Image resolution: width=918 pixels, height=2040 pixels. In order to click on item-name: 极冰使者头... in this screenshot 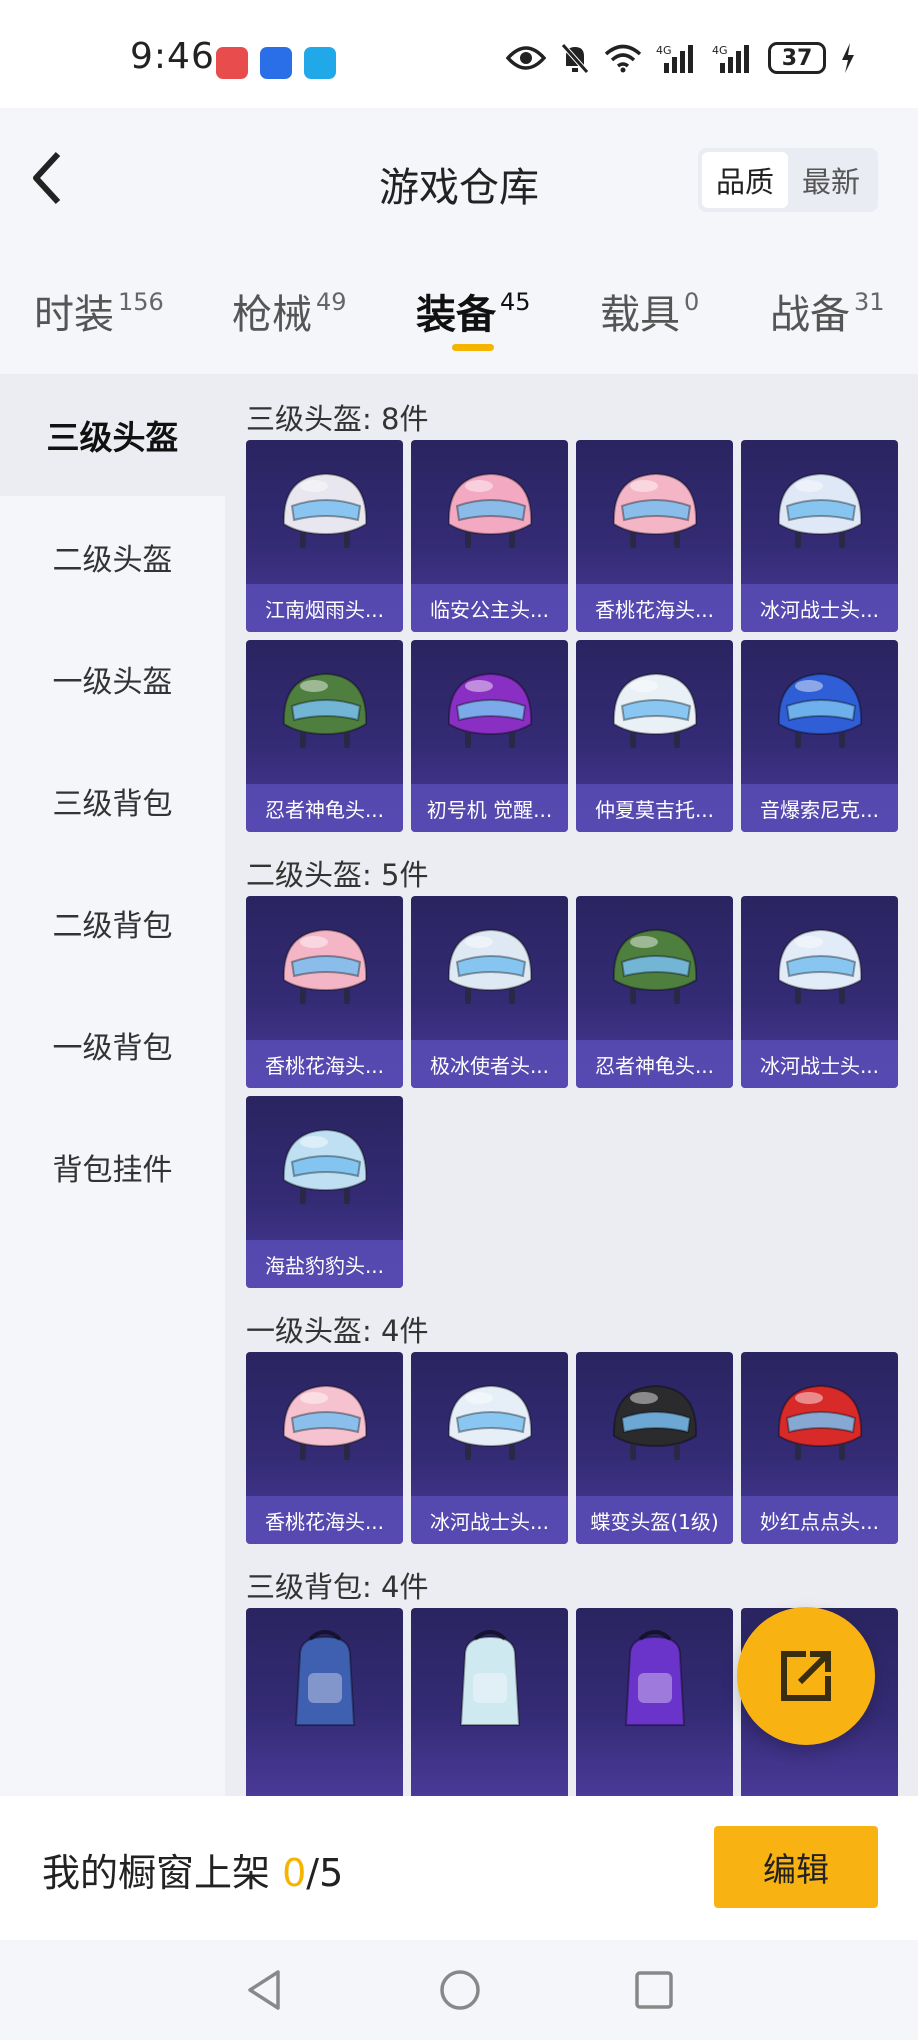, I will do `click(489, 1064)`.